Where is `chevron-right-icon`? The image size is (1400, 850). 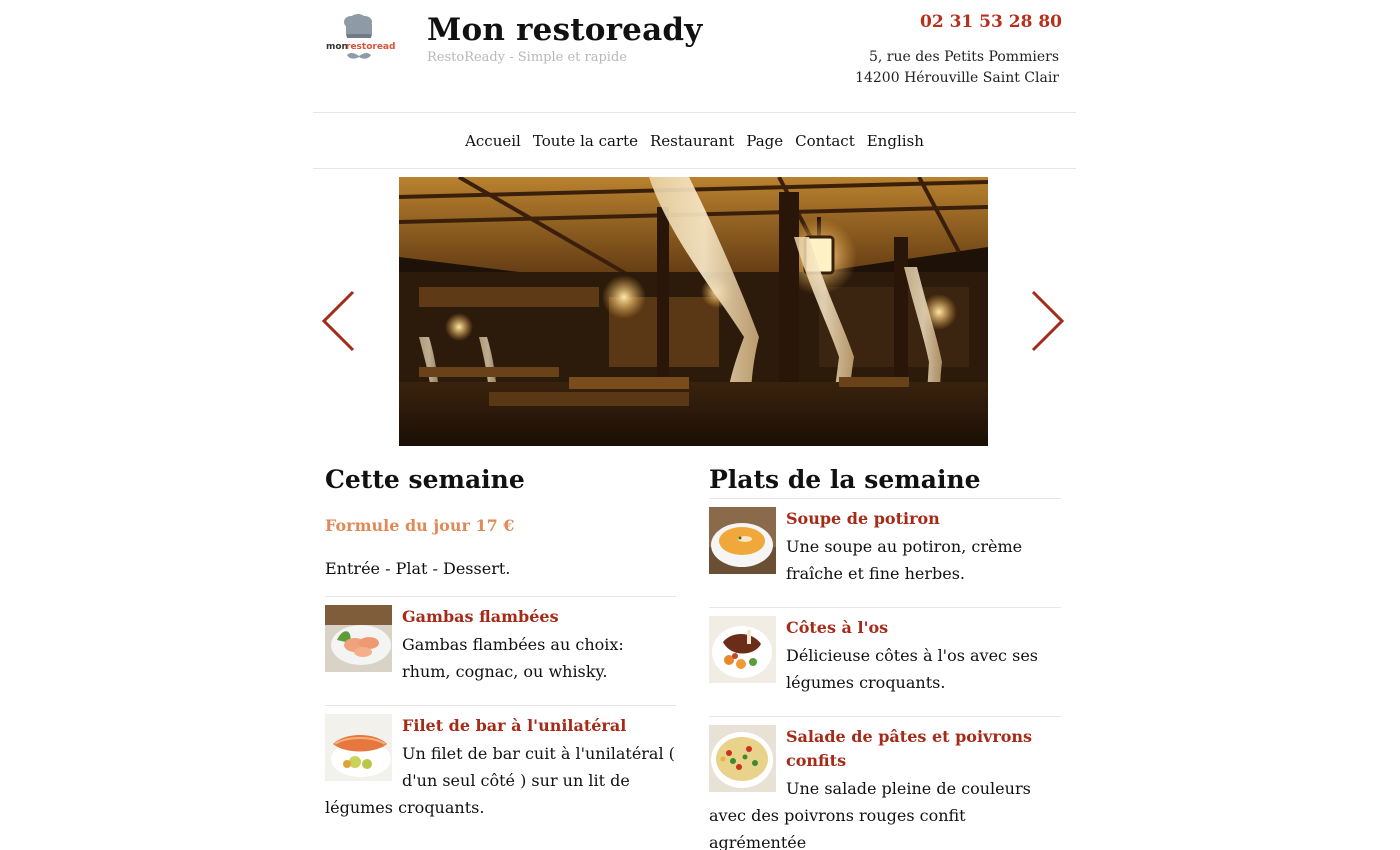 chevron-right-icon is located at coordinates (1048, 321).